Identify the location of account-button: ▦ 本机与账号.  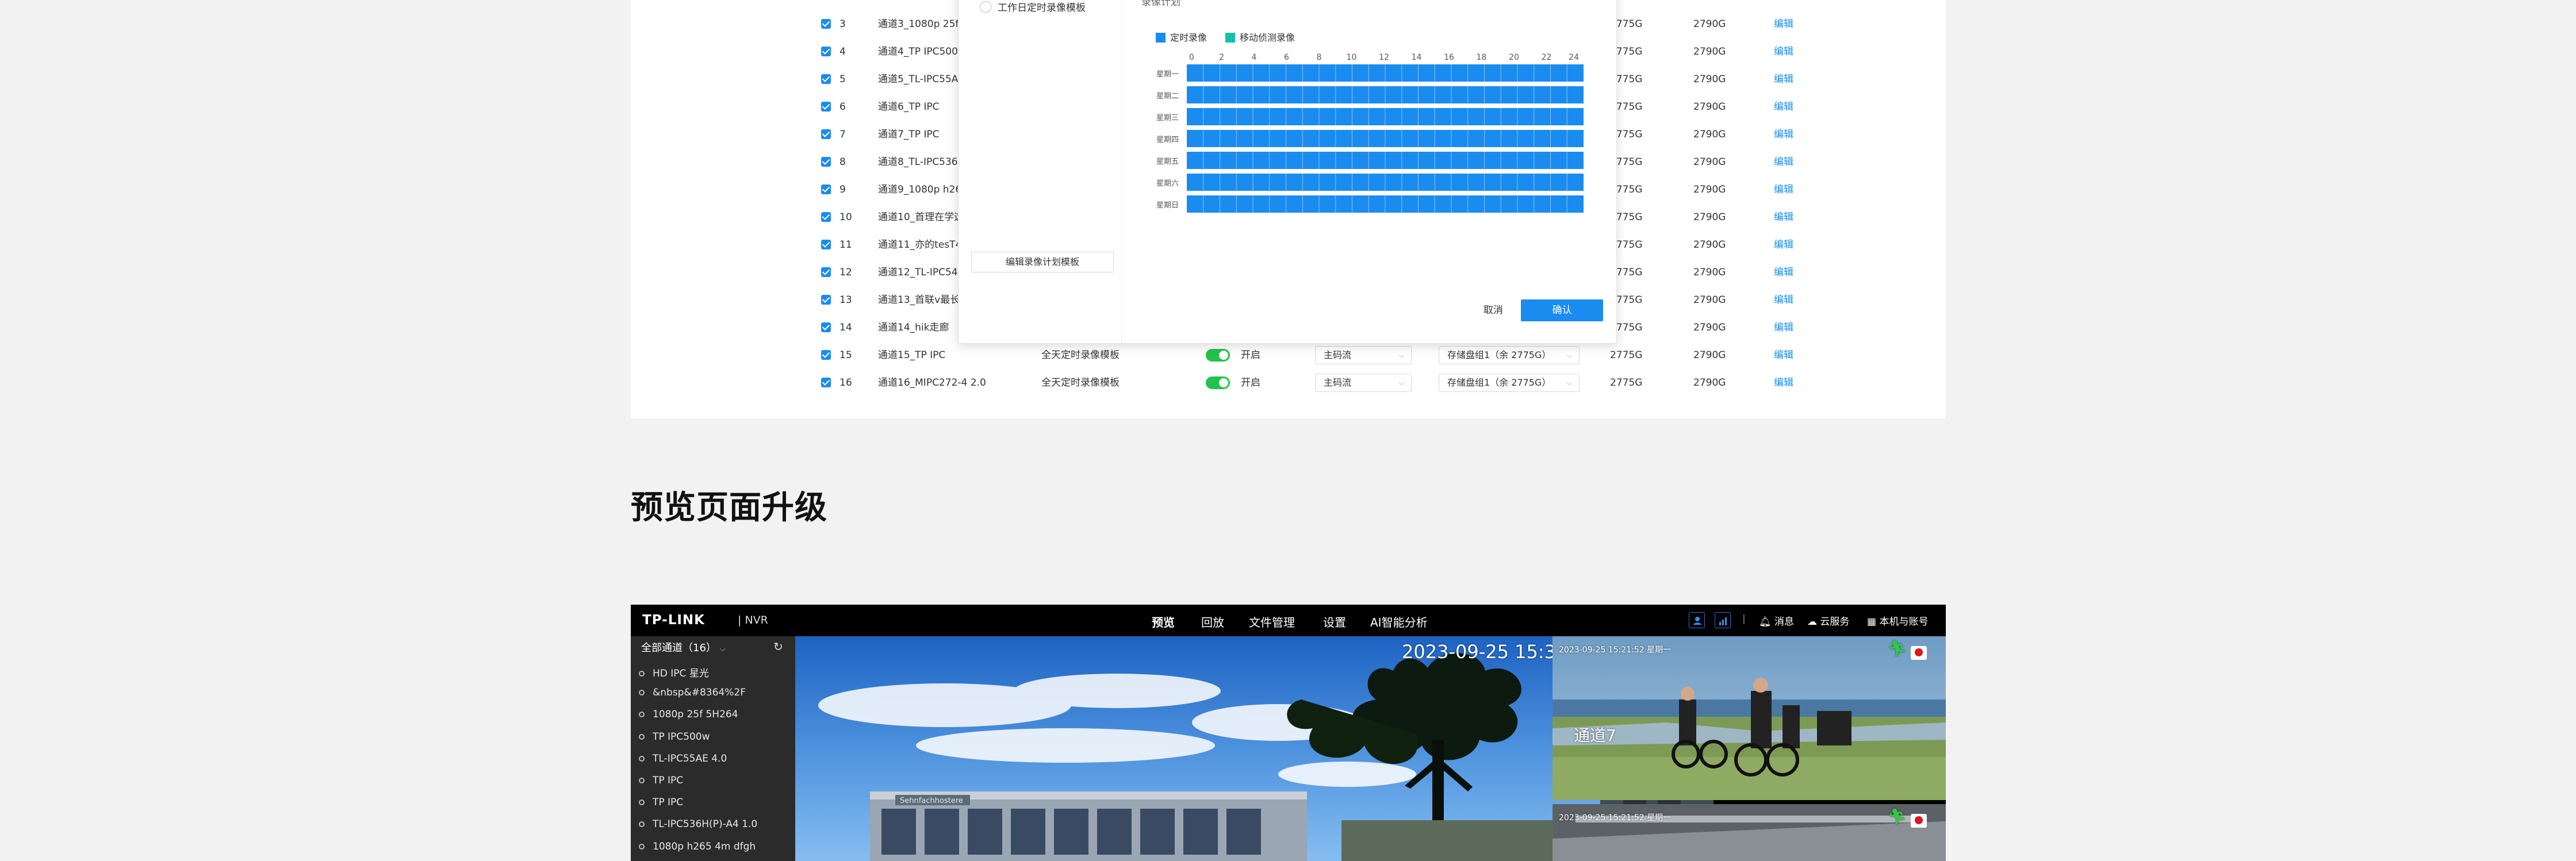
(1897, 620).